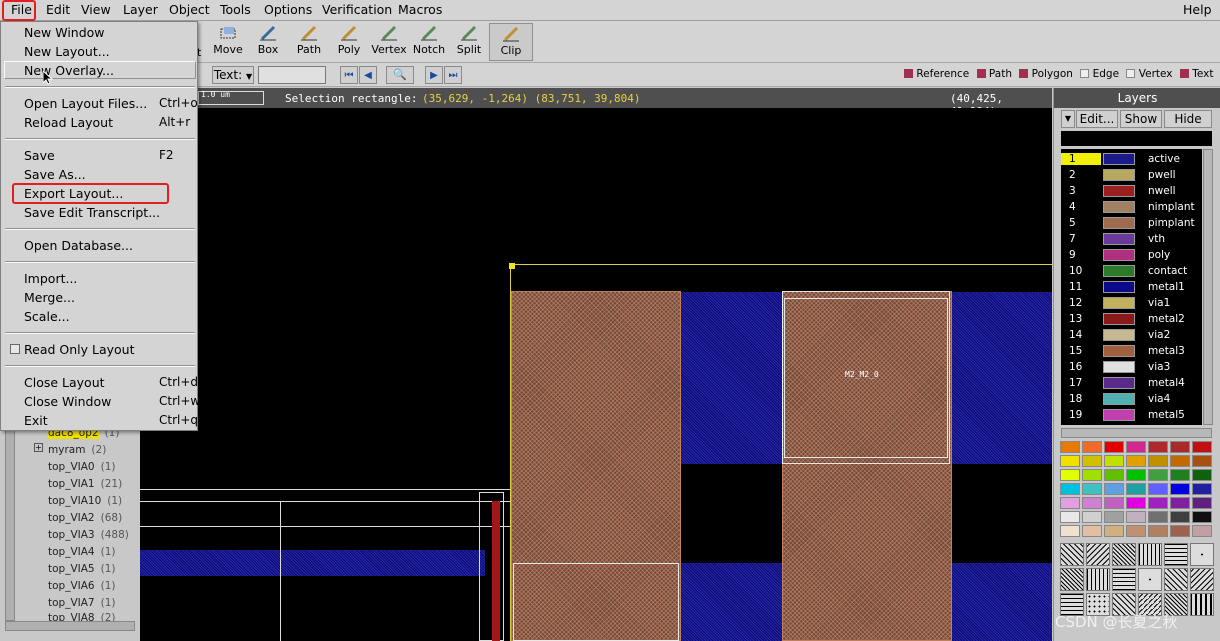 This screenshot has height=641, width=1220. I want to click on layers-hide-button: Hide, so click(1188, 119).